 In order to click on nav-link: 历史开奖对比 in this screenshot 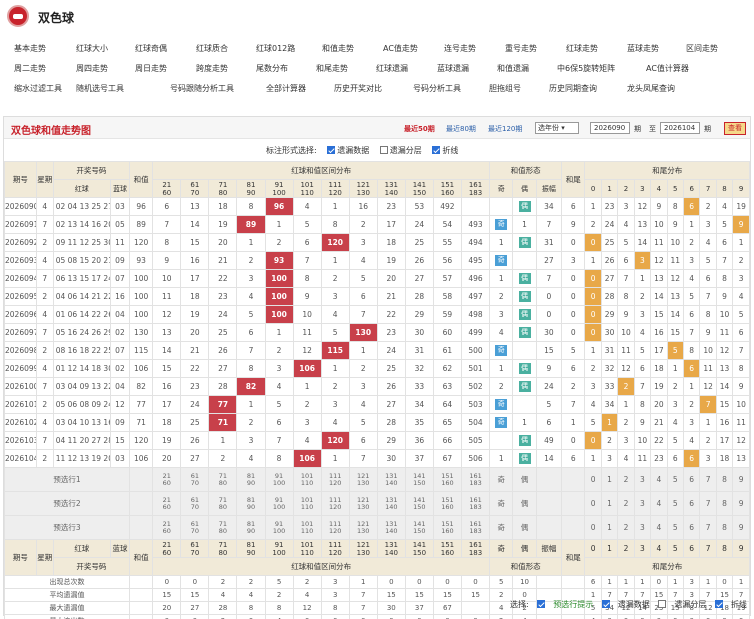, I will do `click(358, 88)`.